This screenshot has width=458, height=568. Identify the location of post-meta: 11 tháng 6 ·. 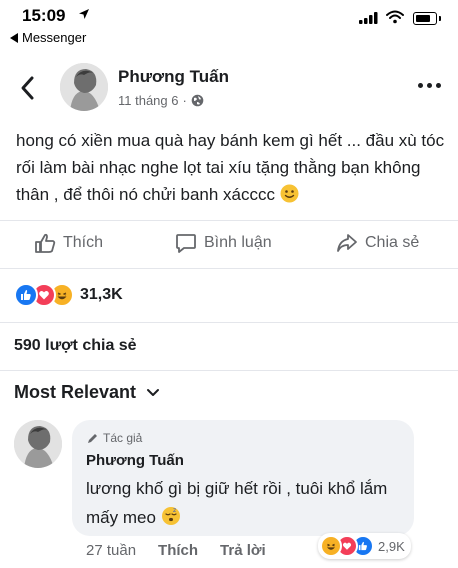
(161, 100).